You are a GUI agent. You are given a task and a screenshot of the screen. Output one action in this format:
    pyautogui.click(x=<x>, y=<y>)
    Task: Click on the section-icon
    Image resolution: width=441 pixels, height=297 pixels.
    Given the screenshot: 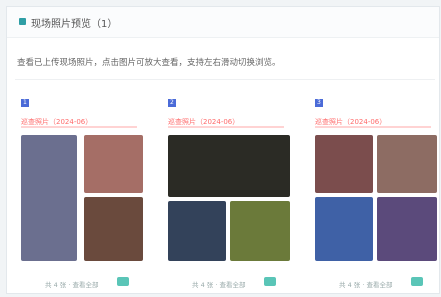 What is the action you would take?
    pyautogui.click(x=22, y=21)
    